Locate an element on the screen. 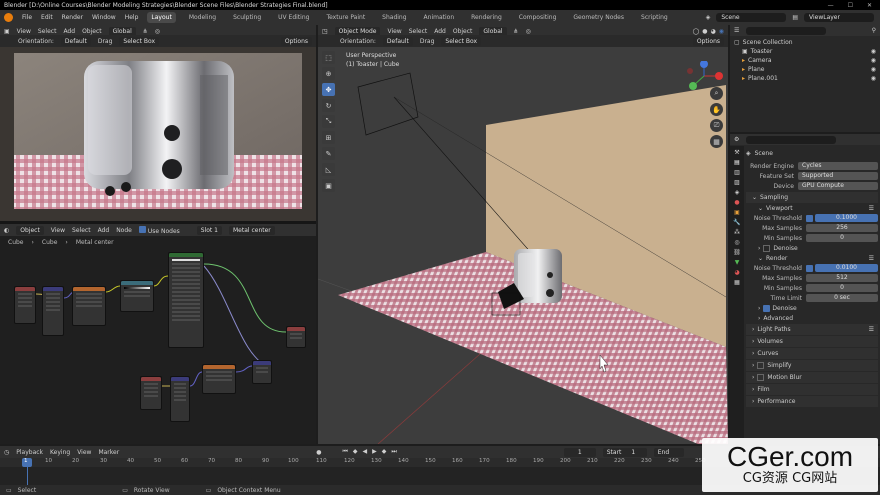 The image size is (880, 495). node-noise-texture is located at coordinates (219, 379).